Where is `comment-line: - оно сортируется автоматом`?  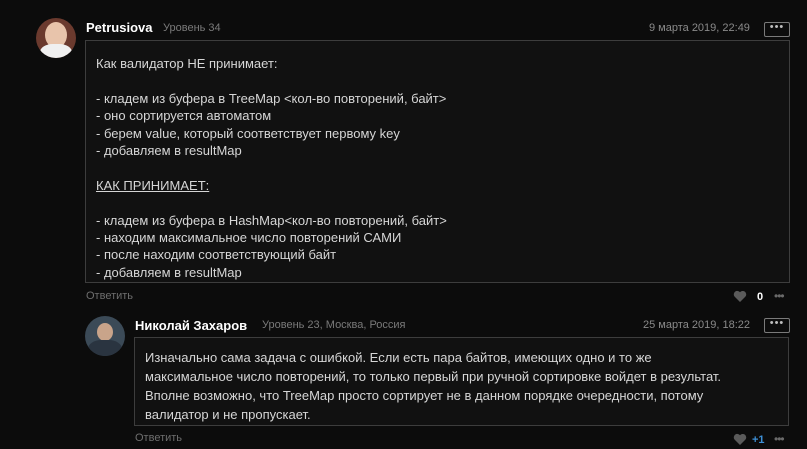
comment-line: - оно сортируется автоматом is located at coordinates (184, 116).